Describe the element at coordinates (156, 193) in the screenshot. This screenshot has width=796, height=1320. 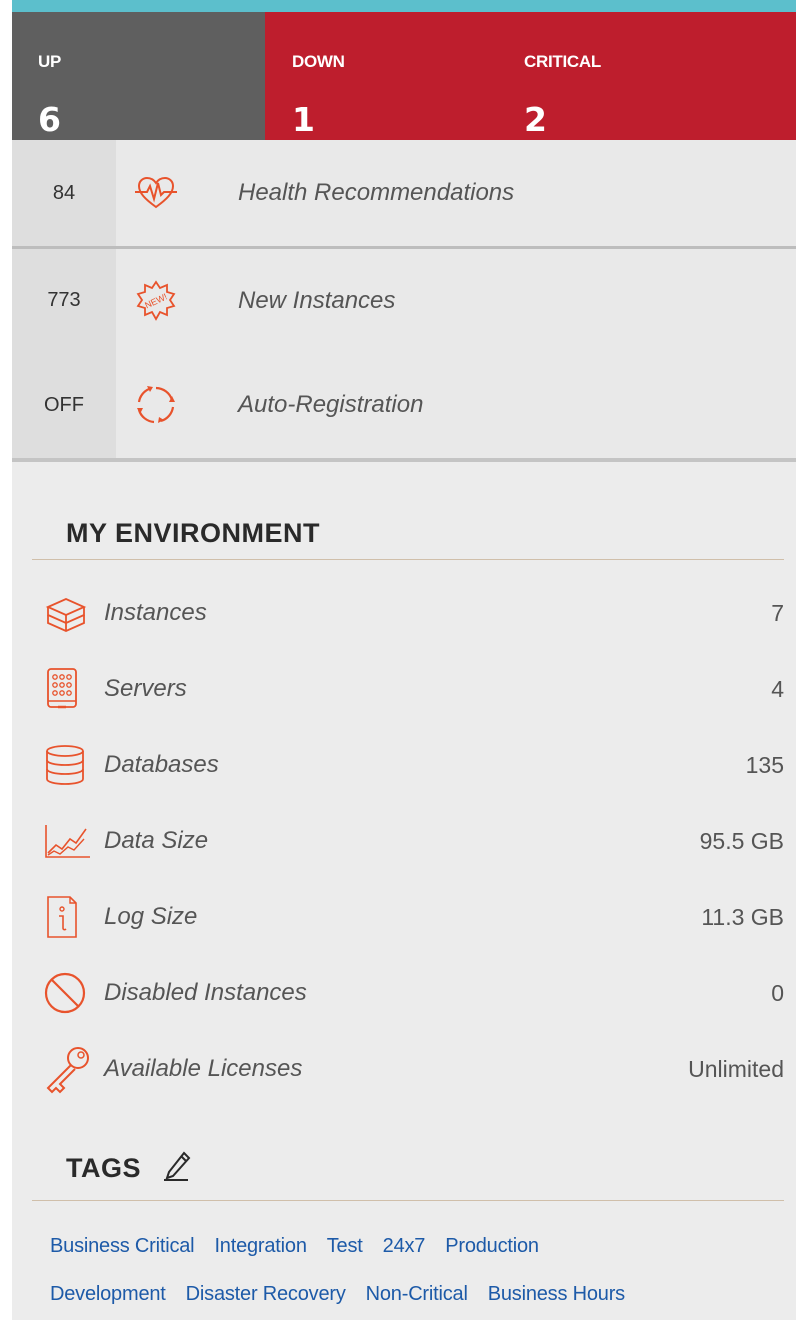
I see `heartbeat-icon` at that location.